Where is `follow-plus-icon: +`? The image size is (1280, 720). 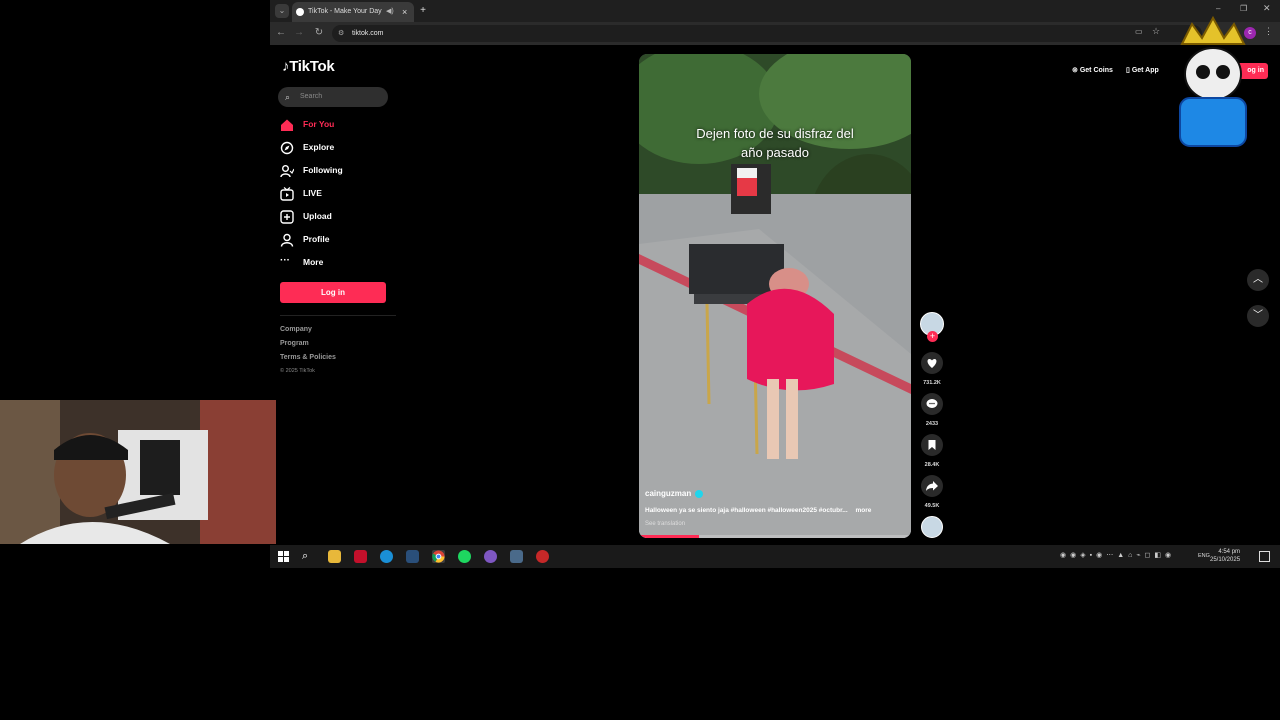
follow-plus-icon: + is located at coordinates (932, 336).